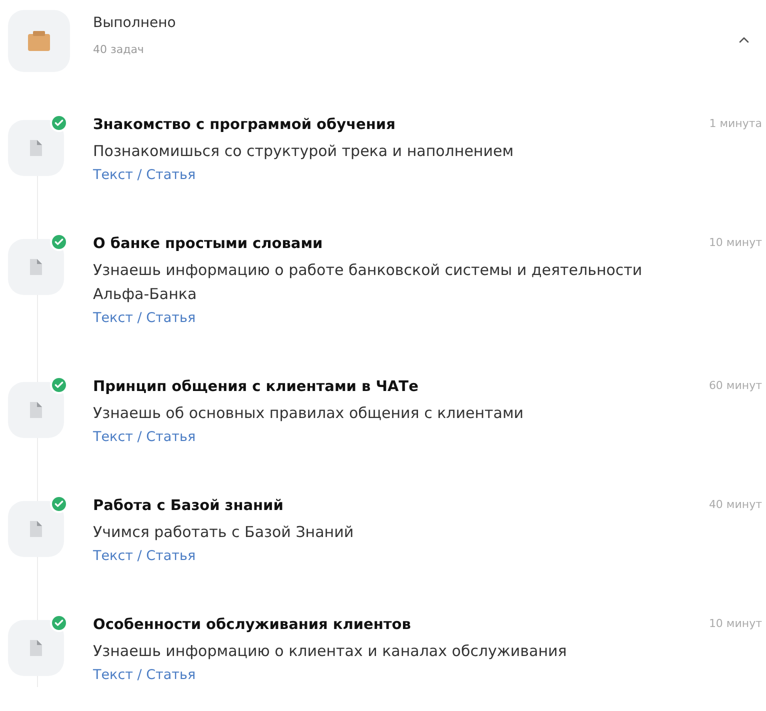  What do you see at coordinates (244, 125) in the screenshot?
I see `task-title: Знакомство с программой обучения` at bounding box center [244, 125].